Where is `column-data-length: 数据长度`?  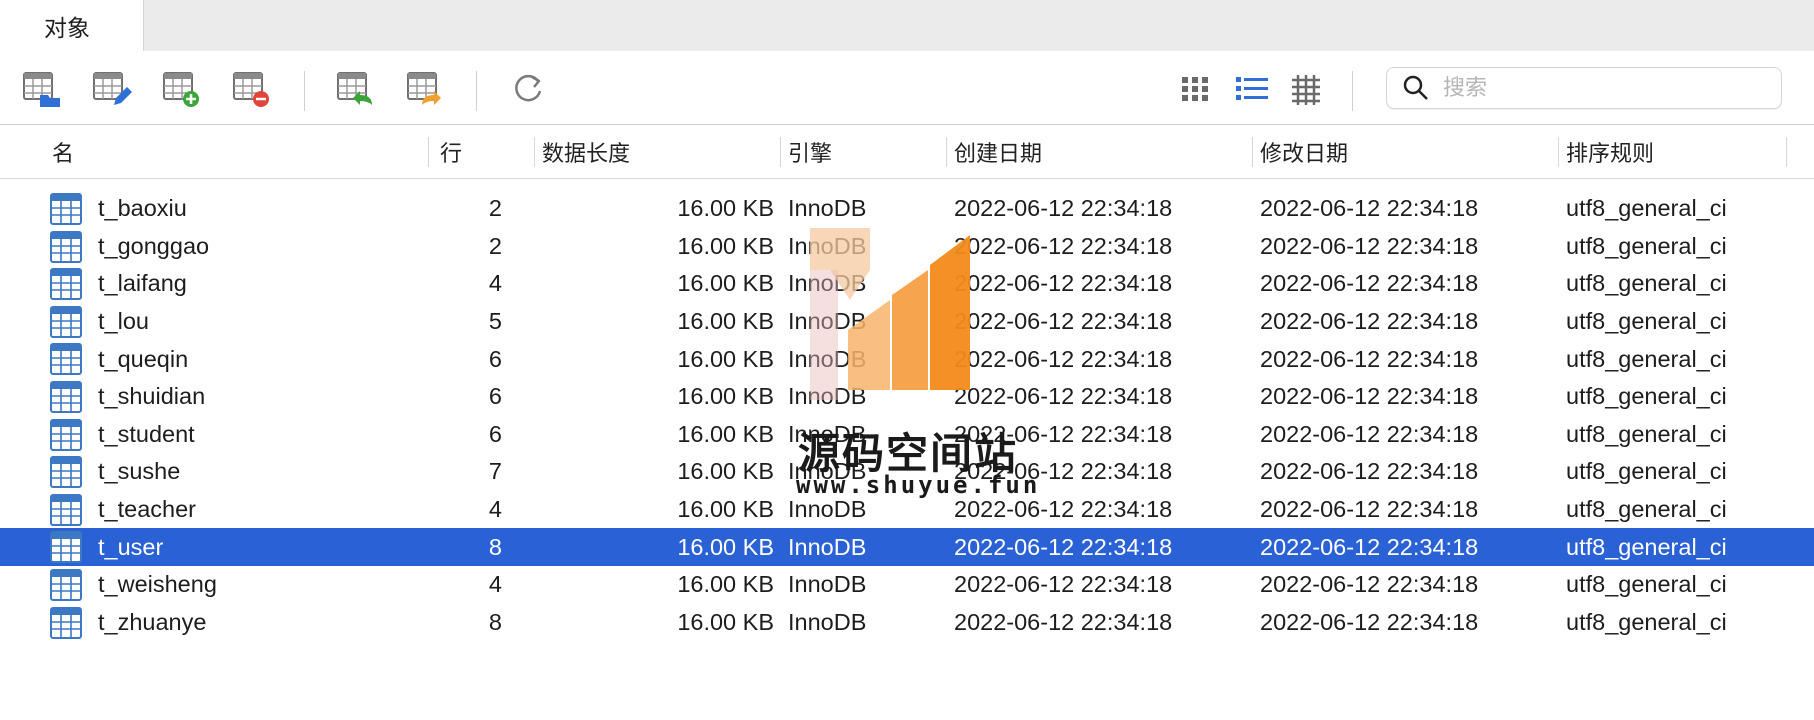 column-data-length: 数据长度 is located at coordinates (586, 151).